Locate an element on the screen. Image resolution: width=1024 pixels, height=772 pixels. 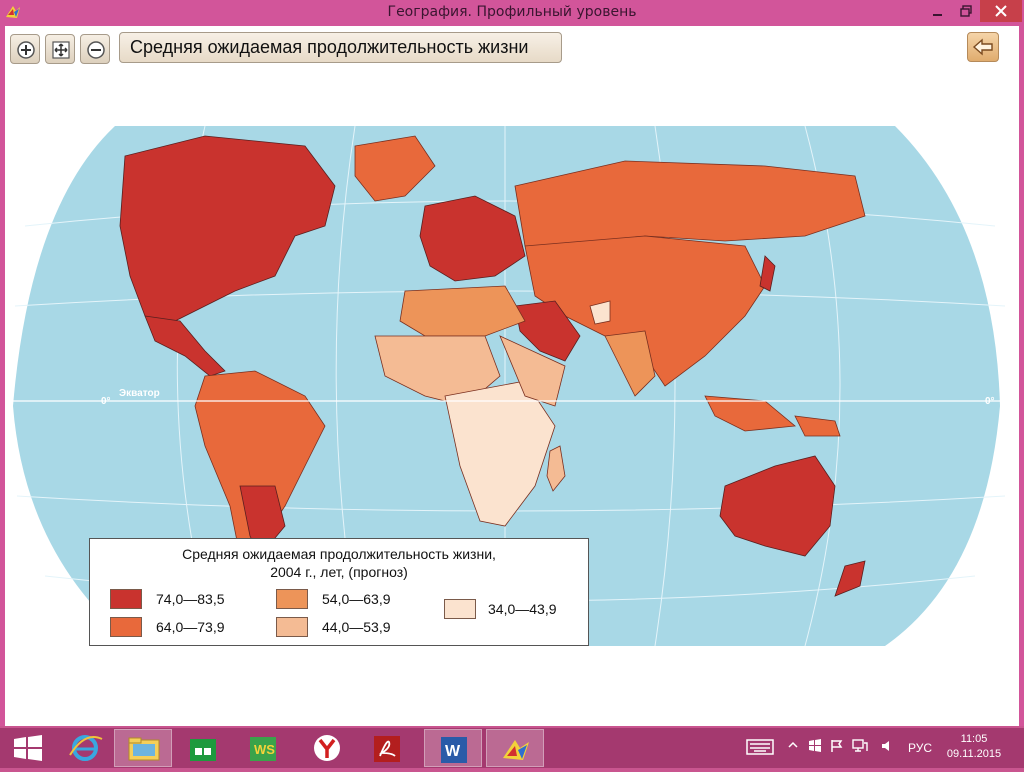
zoom-out-icon is located at coordinates (96, 50).